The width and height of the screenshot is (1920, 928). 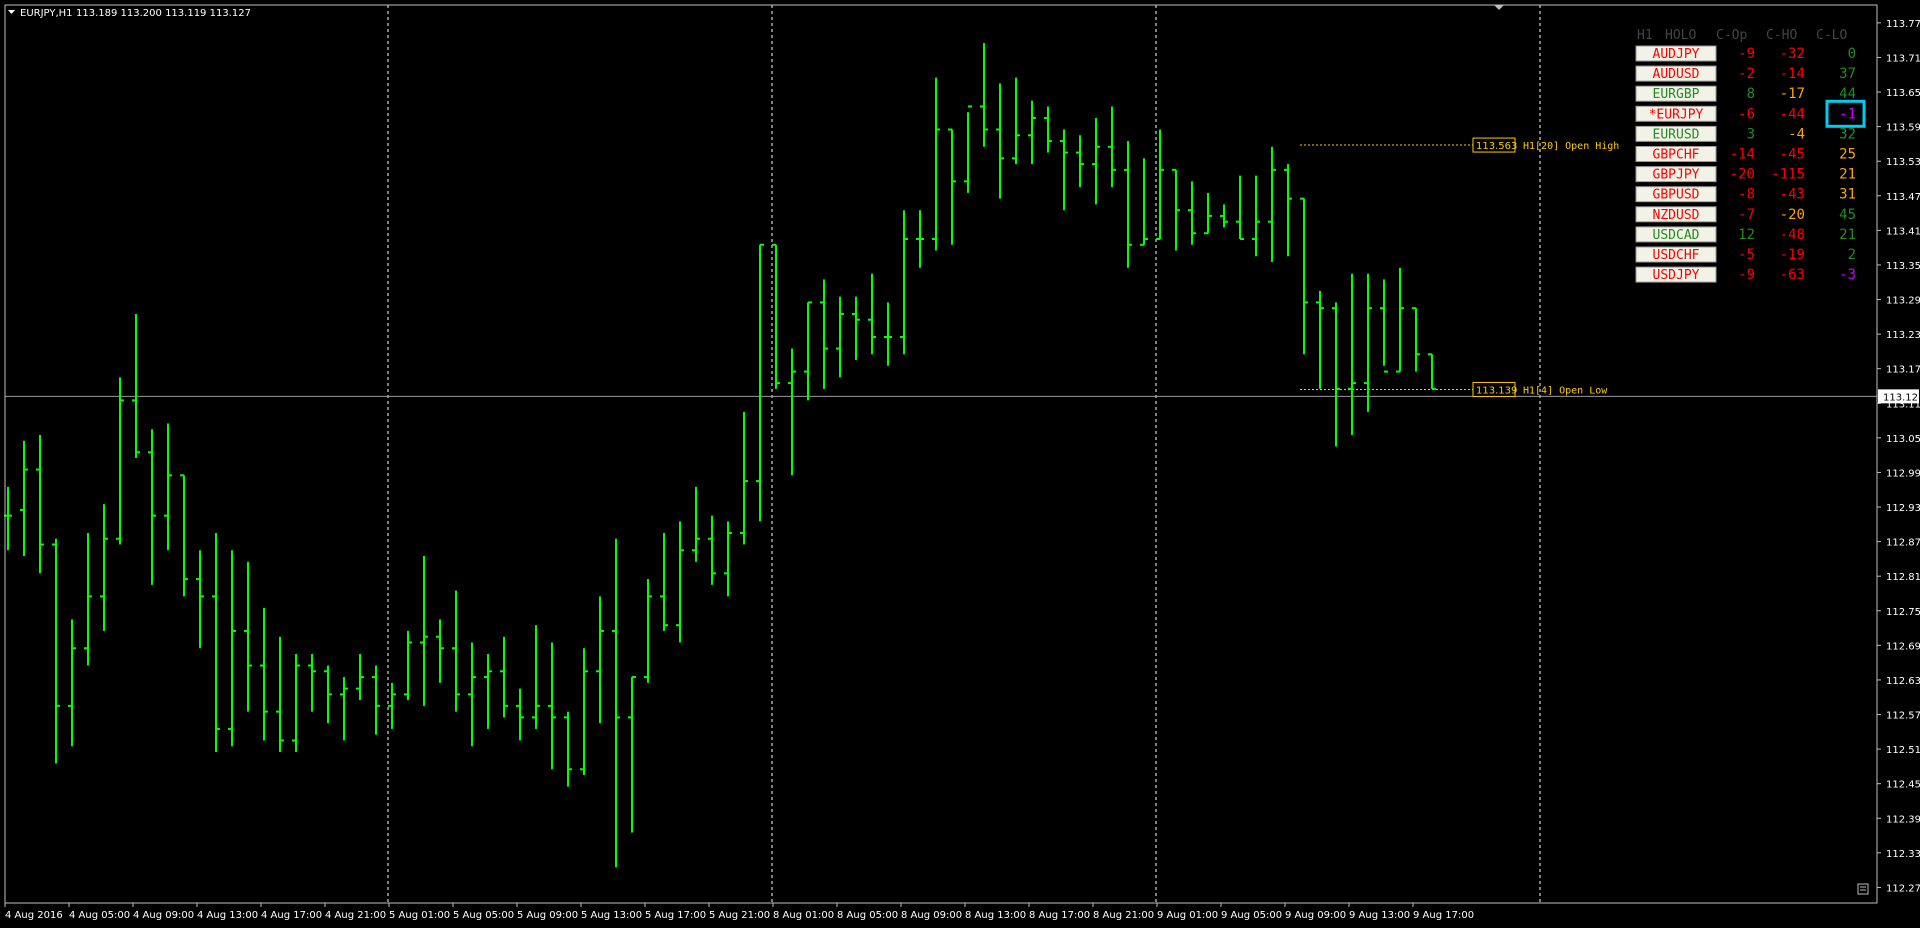 What do you see at coordinates (1792, 155) in the screenshot?
I see `c-ho-value: -45` at bounding box center [1792, 155].